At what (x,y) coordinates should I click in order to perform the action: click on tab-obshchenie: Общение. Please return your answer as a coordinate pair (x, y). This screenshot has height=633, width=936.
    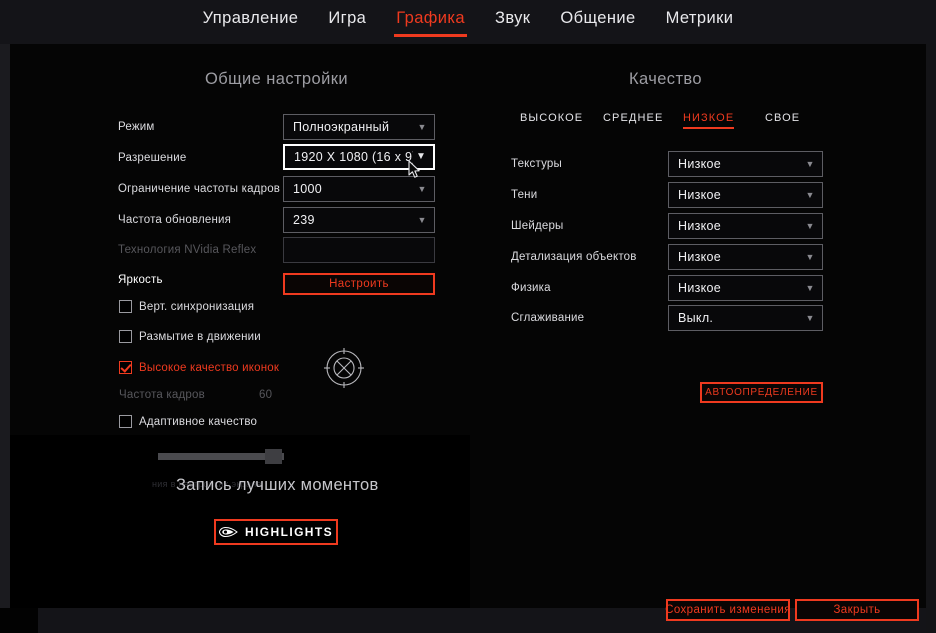
    Looking at the image, I should click on (597, 22).